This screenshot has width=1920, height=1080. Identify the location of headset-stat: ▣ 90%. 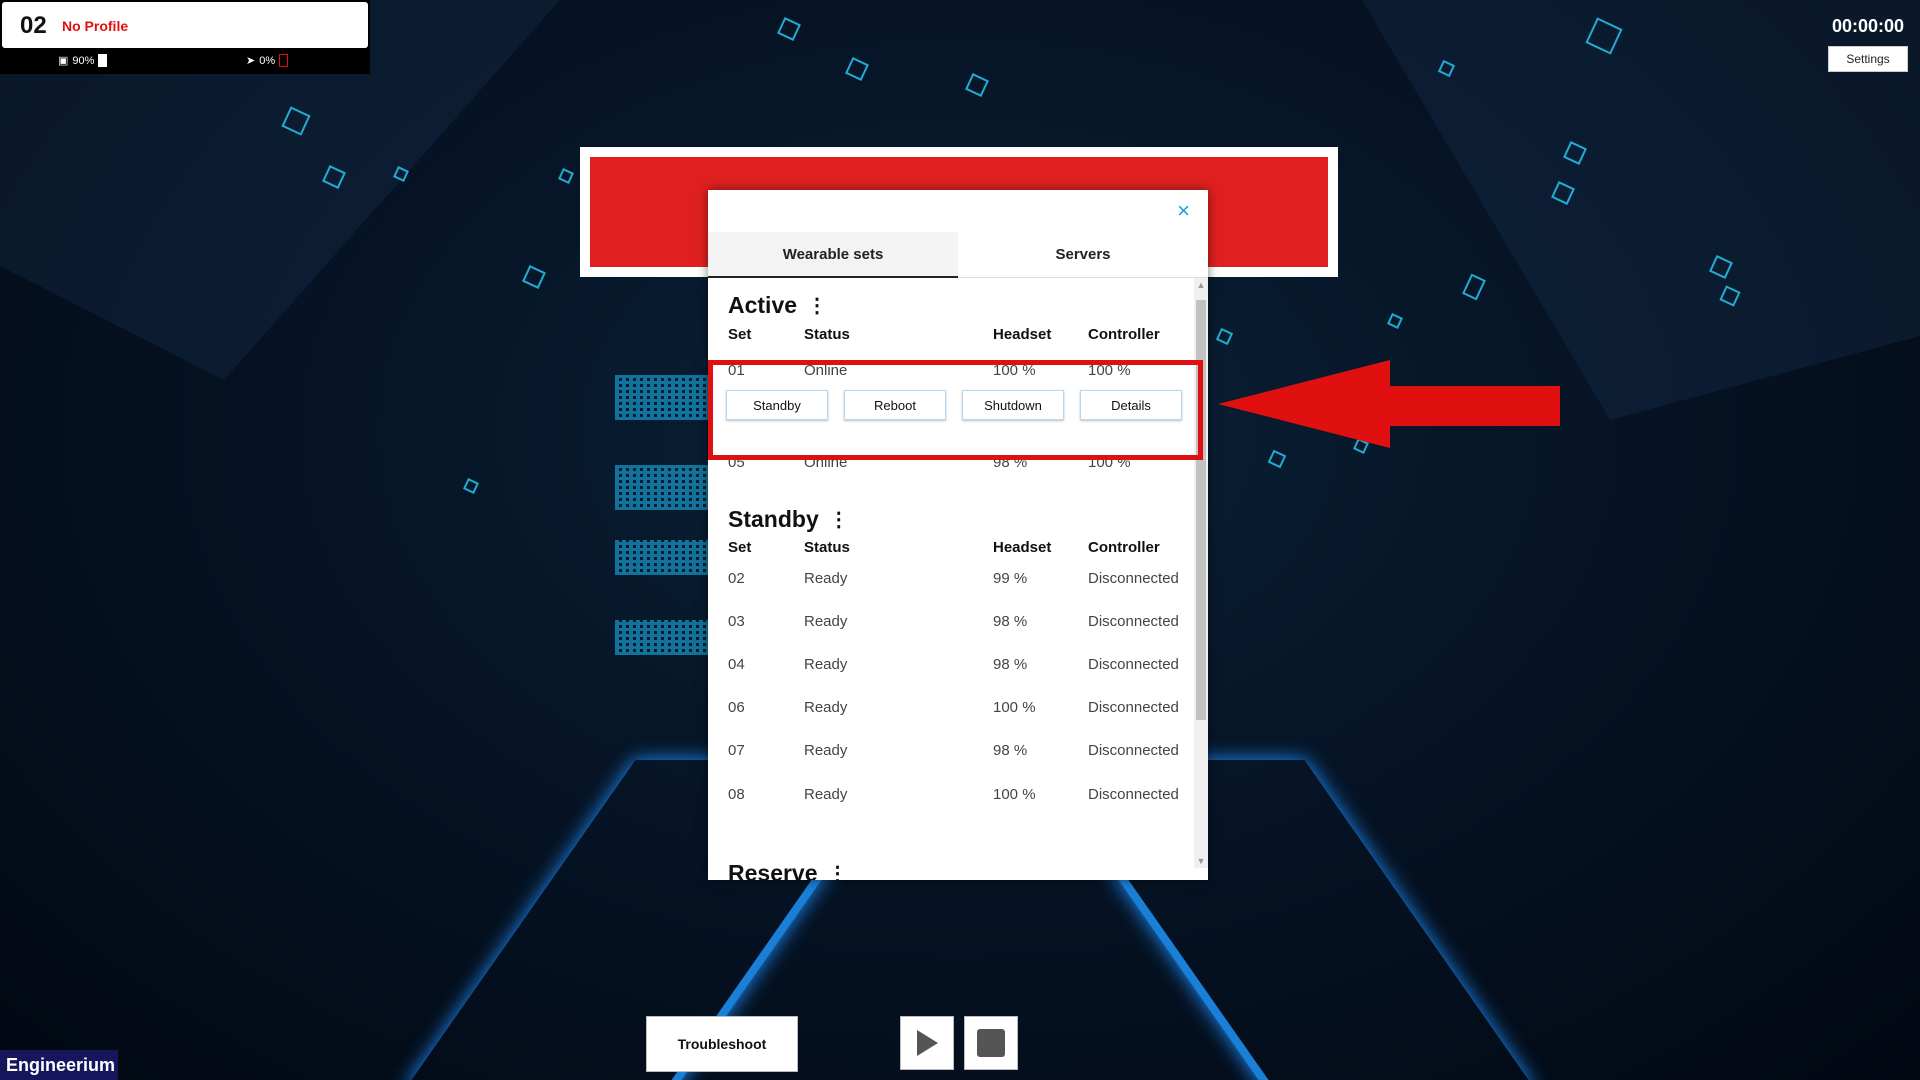
(83, 60).